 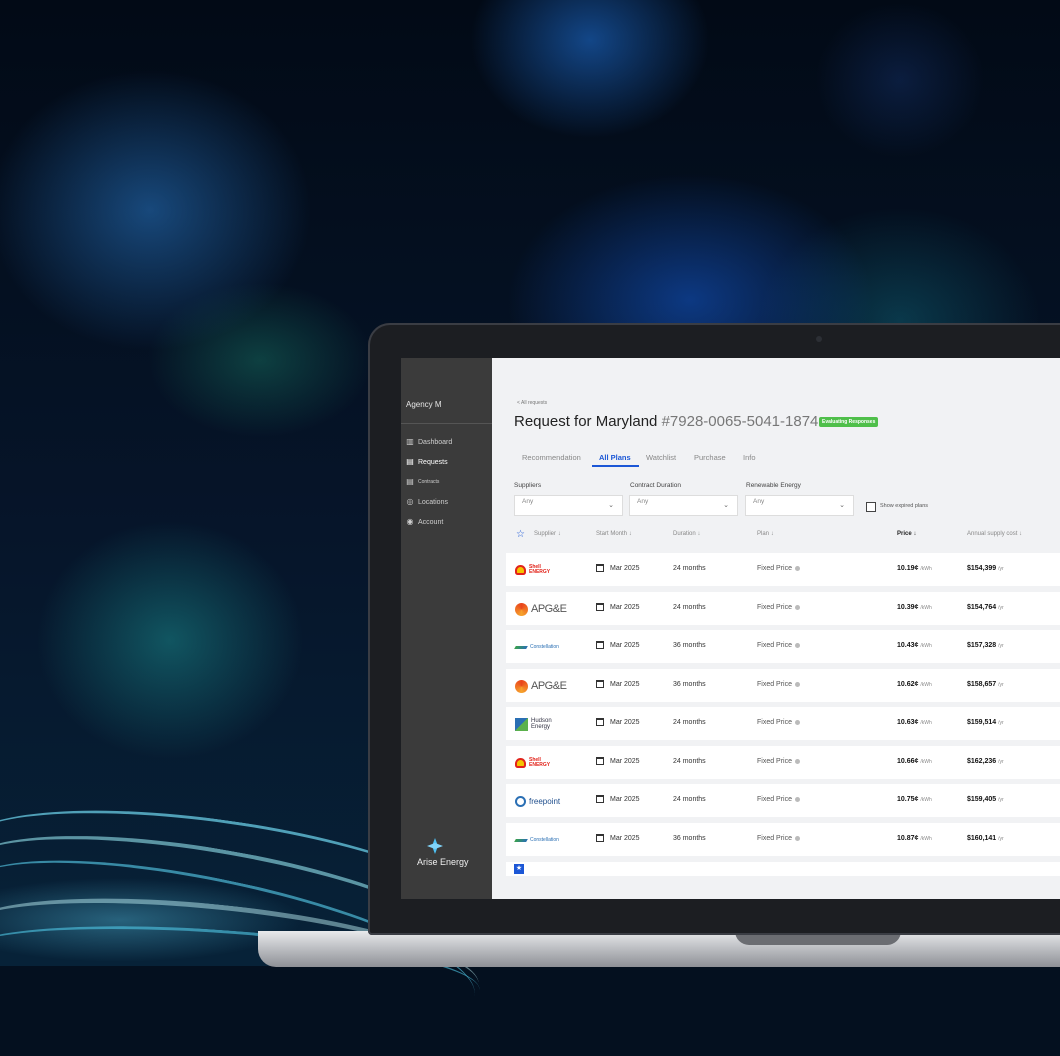 I want to click on col-start-month: Start Month ↓, so click(x=614, y=534).